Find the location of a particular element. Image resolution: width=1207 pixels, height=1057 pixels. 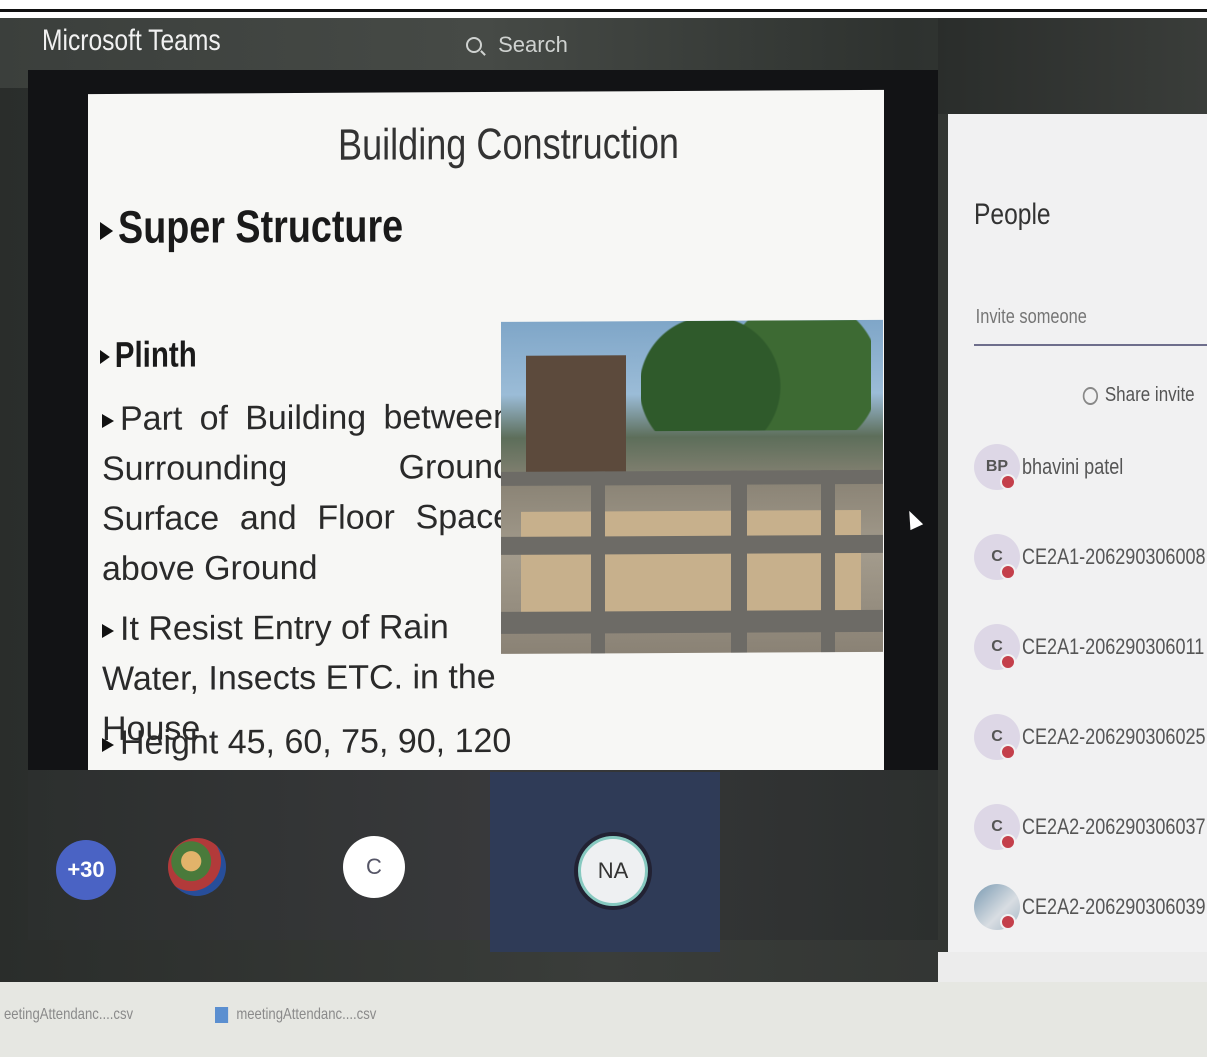

search-placeholder: Search is located at coordinates (533, 44).